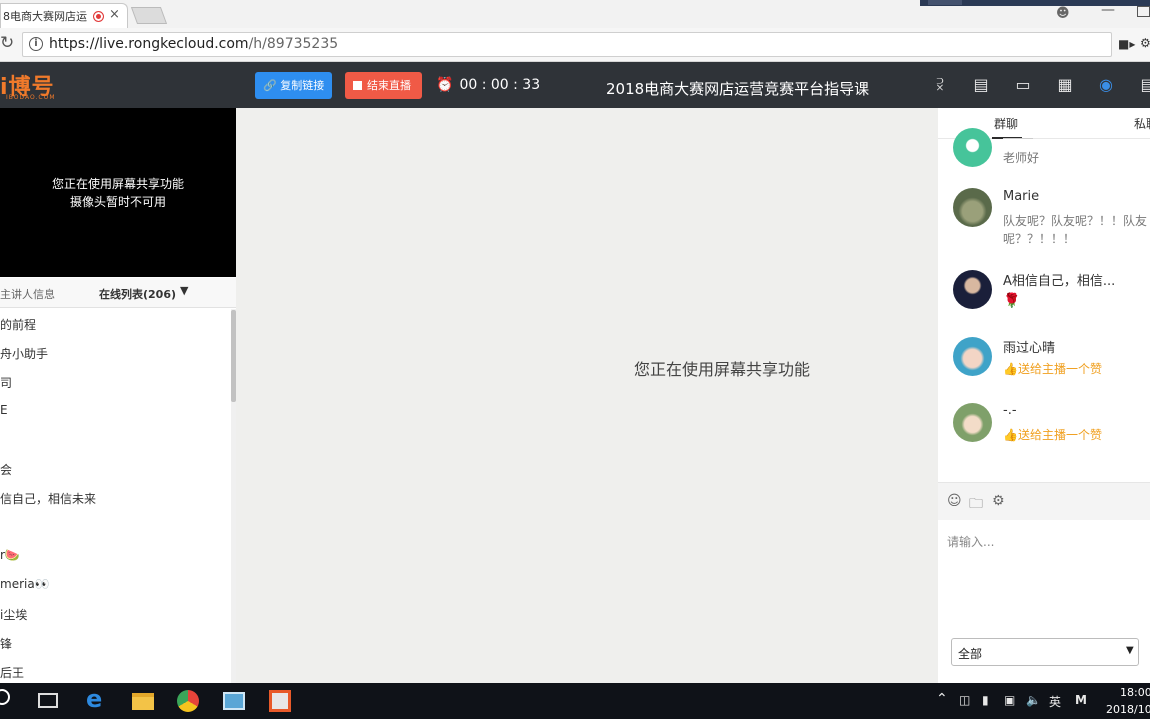 This screenshot has width=1150, height=719. What do you see at coordinates (964, 700) in the screenshot?
I see `usb-icon: ◫` at bounding box center [964, 700].